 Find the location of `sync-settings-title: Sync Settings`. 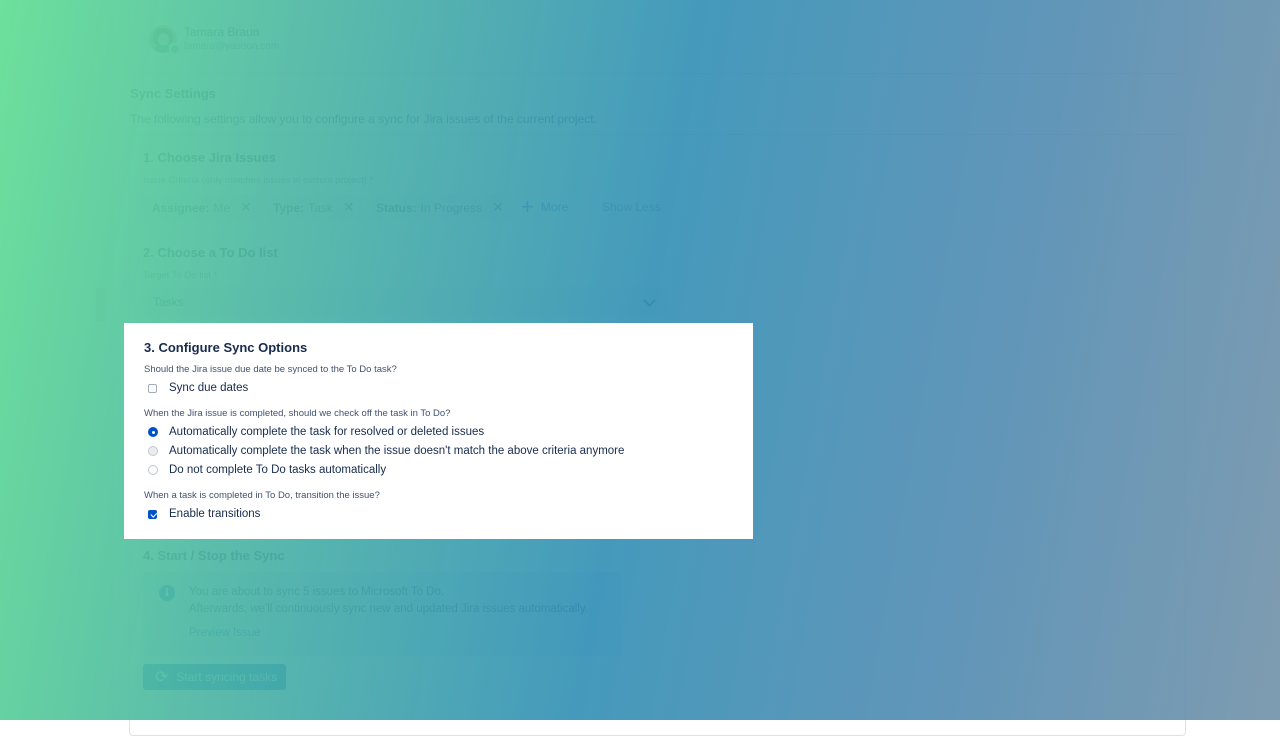

sync-settings-title: Sync Settings is located at coordinates (173, 93).